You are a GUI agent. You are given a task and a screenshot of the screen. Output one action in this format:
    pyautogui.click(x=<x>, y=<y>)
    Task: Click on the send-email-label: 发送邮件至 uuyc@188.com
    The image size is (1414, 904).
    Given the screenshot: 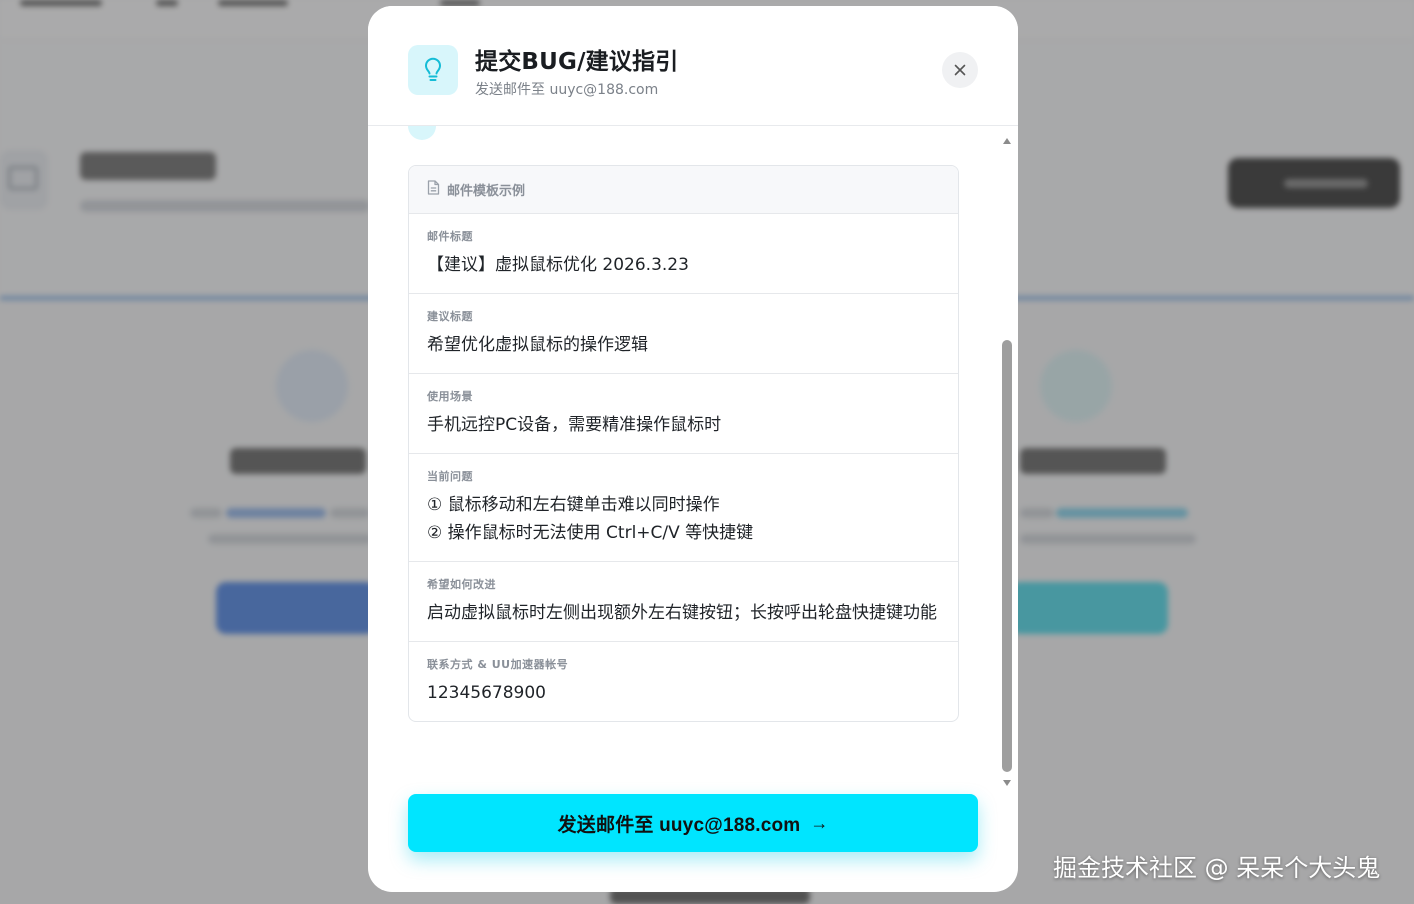 What is the action you would take?
    pyautogui.click(x=679, y=825)
    